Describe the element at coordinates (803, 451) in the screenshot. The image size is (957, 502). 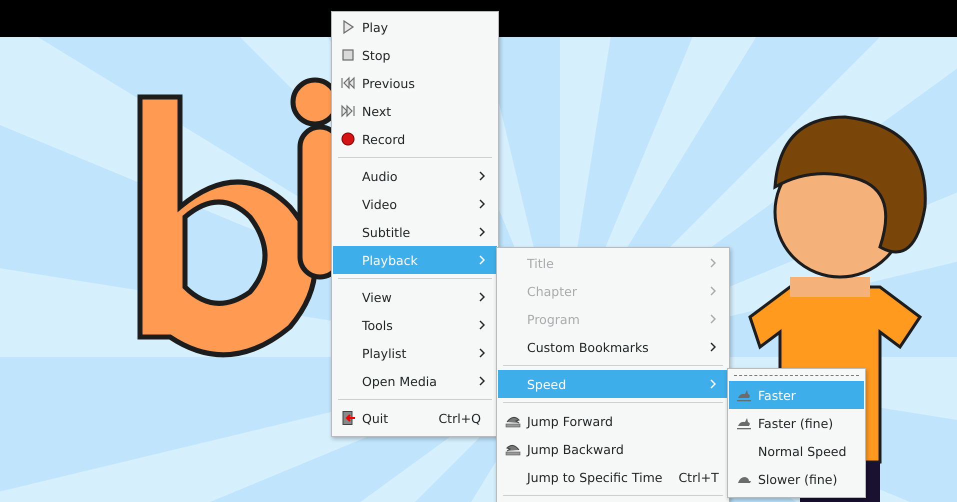
I see `menu-item-label: Normal Speed` at that location.